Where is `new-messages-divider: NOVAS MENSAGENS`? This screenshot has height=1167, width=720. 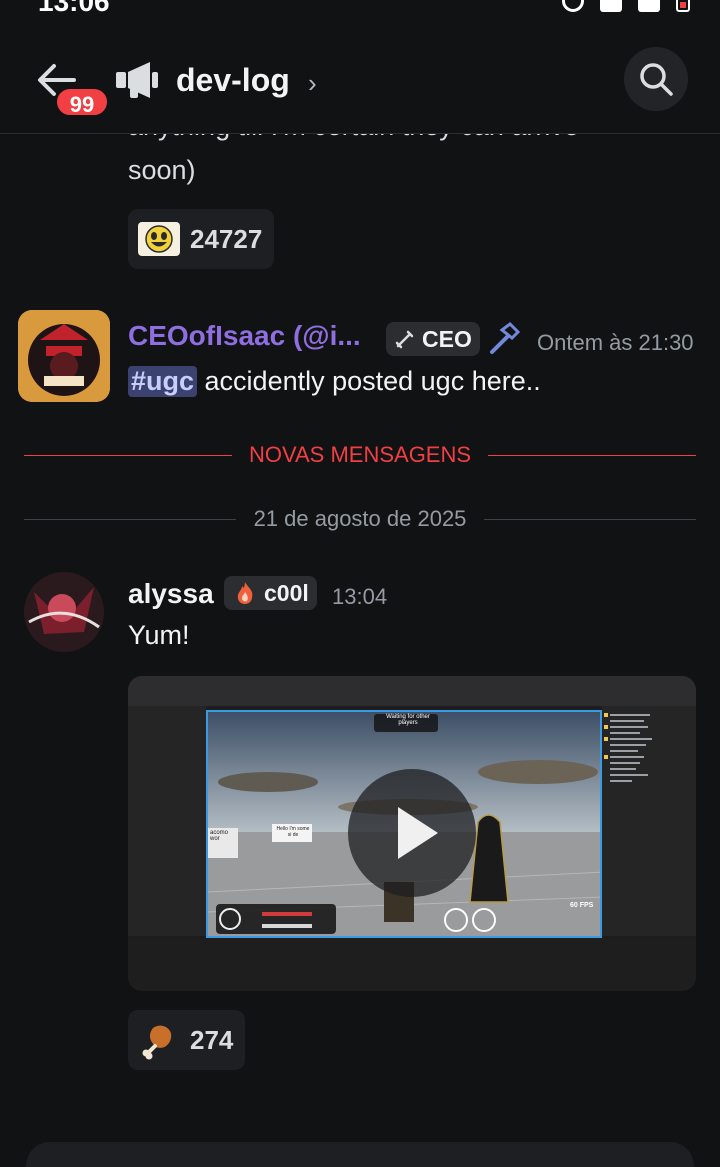
new-messages-divider: NOVAS MENSAGENS is located at coordinates (360, 455).